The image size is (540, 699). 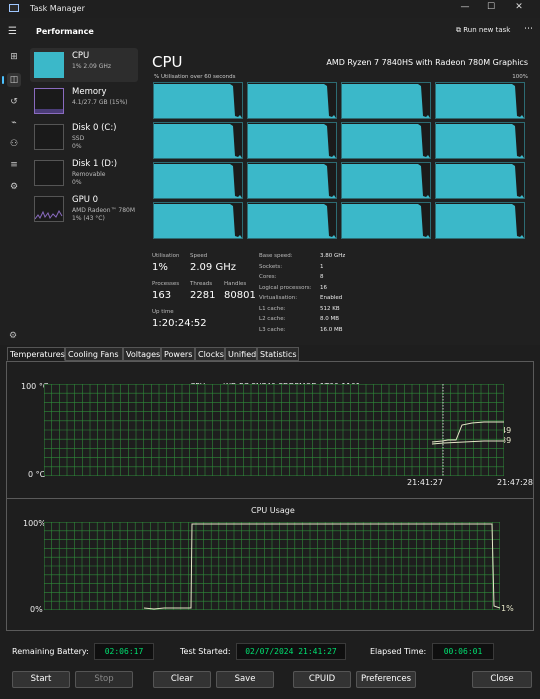 I want to click on usage-axis-top: 100%, so click(x=34, y=523).